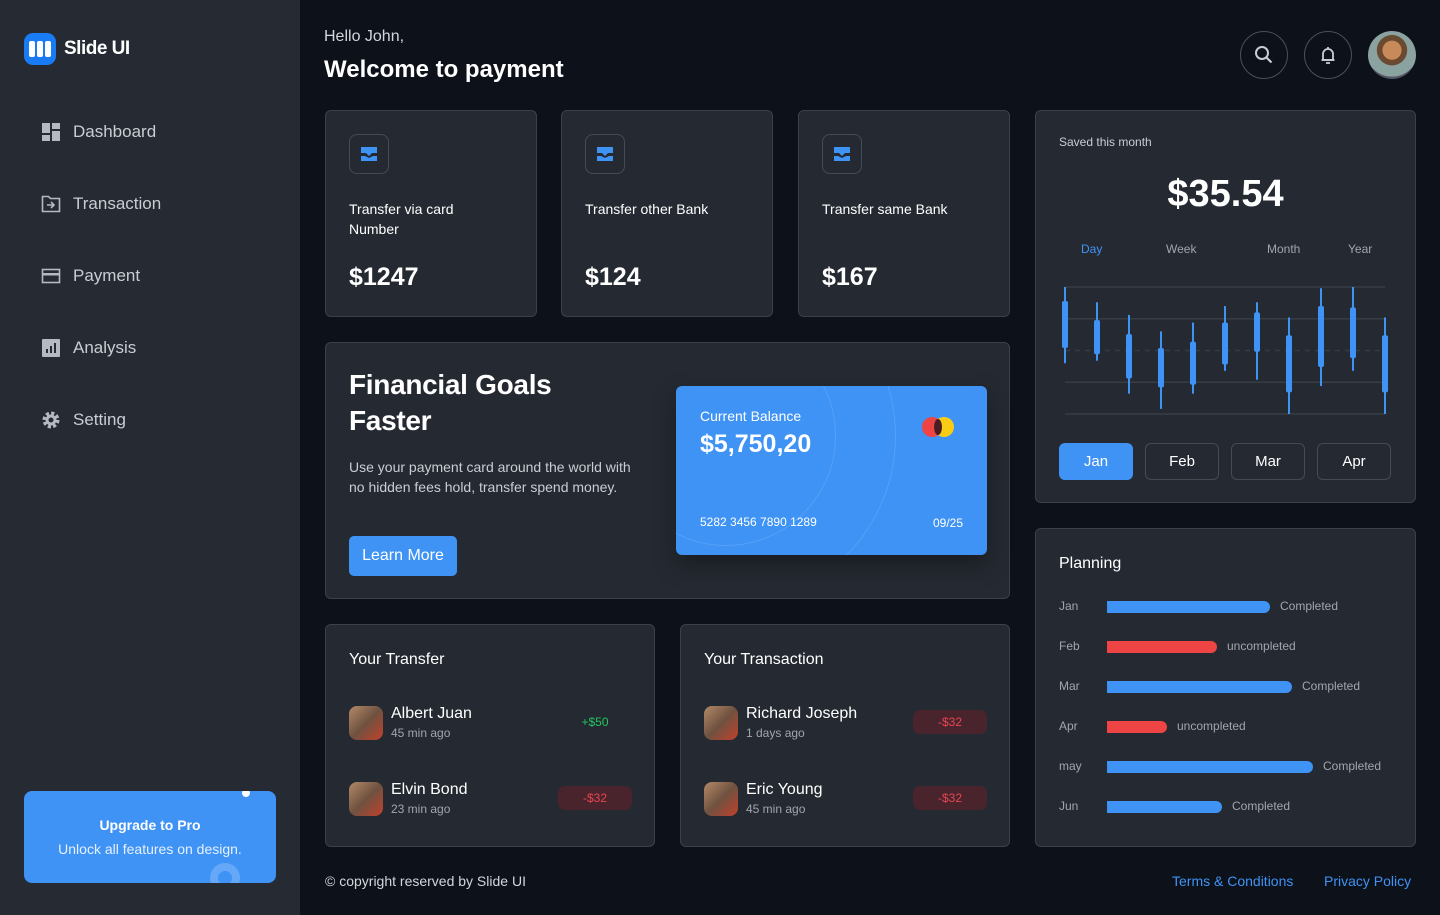 The width and height of the screenshot is (1440, 915). I want to click on period-tab-month: Month, so click(1283, 249).